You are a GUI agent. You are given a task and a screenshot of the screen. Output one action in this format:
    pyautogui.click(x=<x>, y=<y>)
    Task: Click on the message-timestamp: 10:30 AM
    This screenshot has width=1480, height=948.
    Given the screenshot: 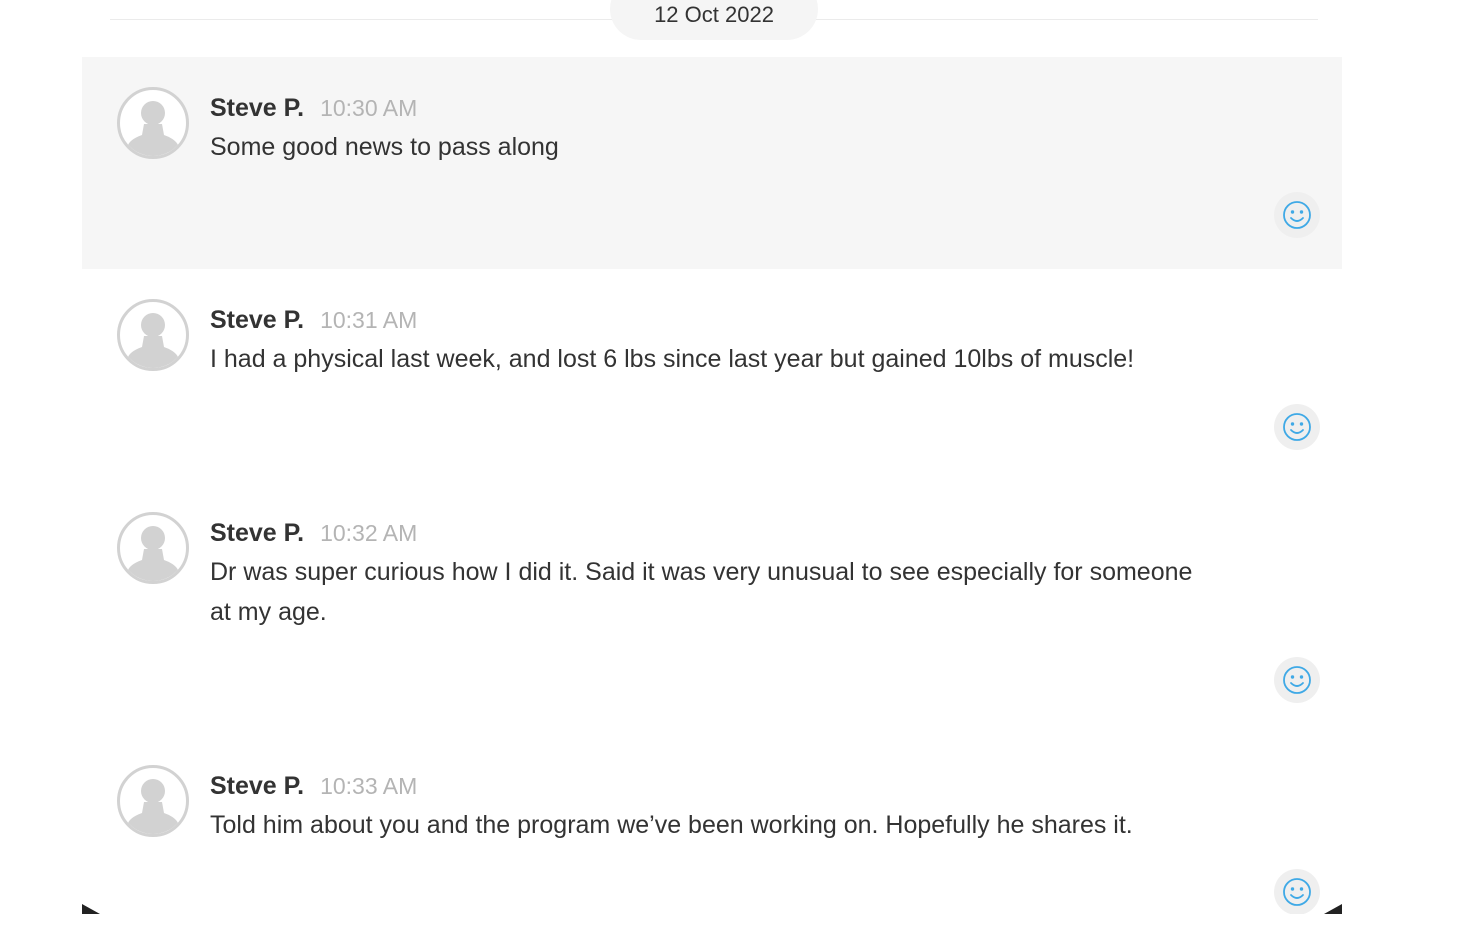 What is the action you would take?
    pyautogui.click(x=369, y=108)
    